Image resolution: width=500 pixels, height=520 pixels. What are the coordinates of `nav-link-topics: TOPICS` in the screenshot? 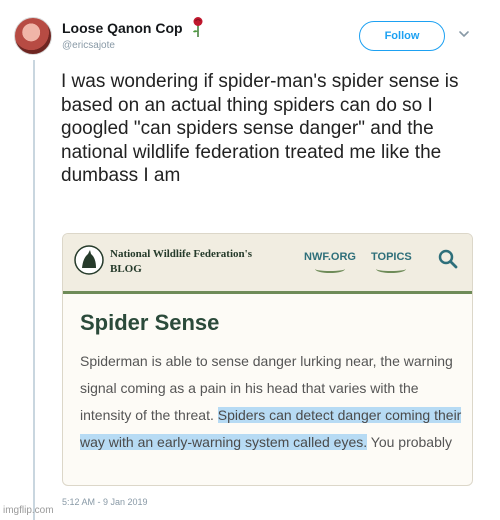 It's located at (391, 262).